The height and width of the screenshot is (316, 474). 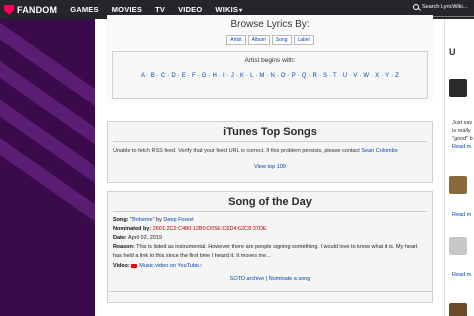 What do you see at coordinates (84, 9) in the screenshot?
I see `nav-link-games: GAMES` at bounding box center [84, 9].